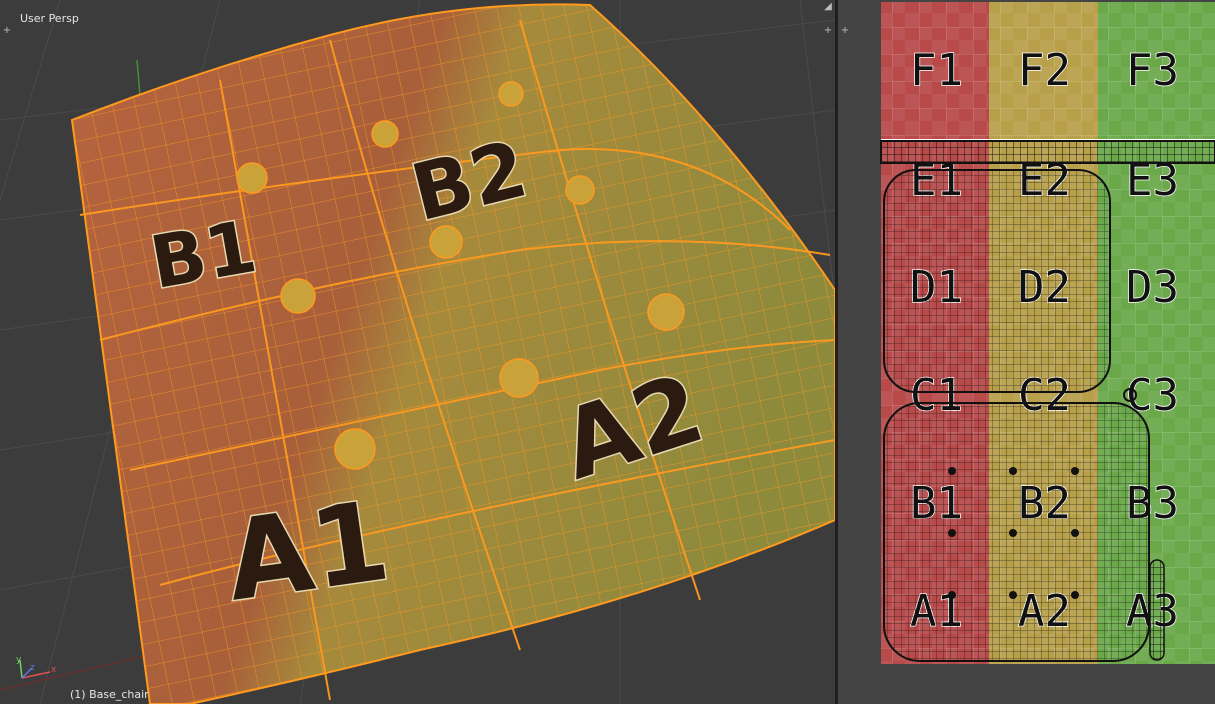 The image size is (1215, 704). I want to click on corner-resize-icon: ◢, so click(828, 7).